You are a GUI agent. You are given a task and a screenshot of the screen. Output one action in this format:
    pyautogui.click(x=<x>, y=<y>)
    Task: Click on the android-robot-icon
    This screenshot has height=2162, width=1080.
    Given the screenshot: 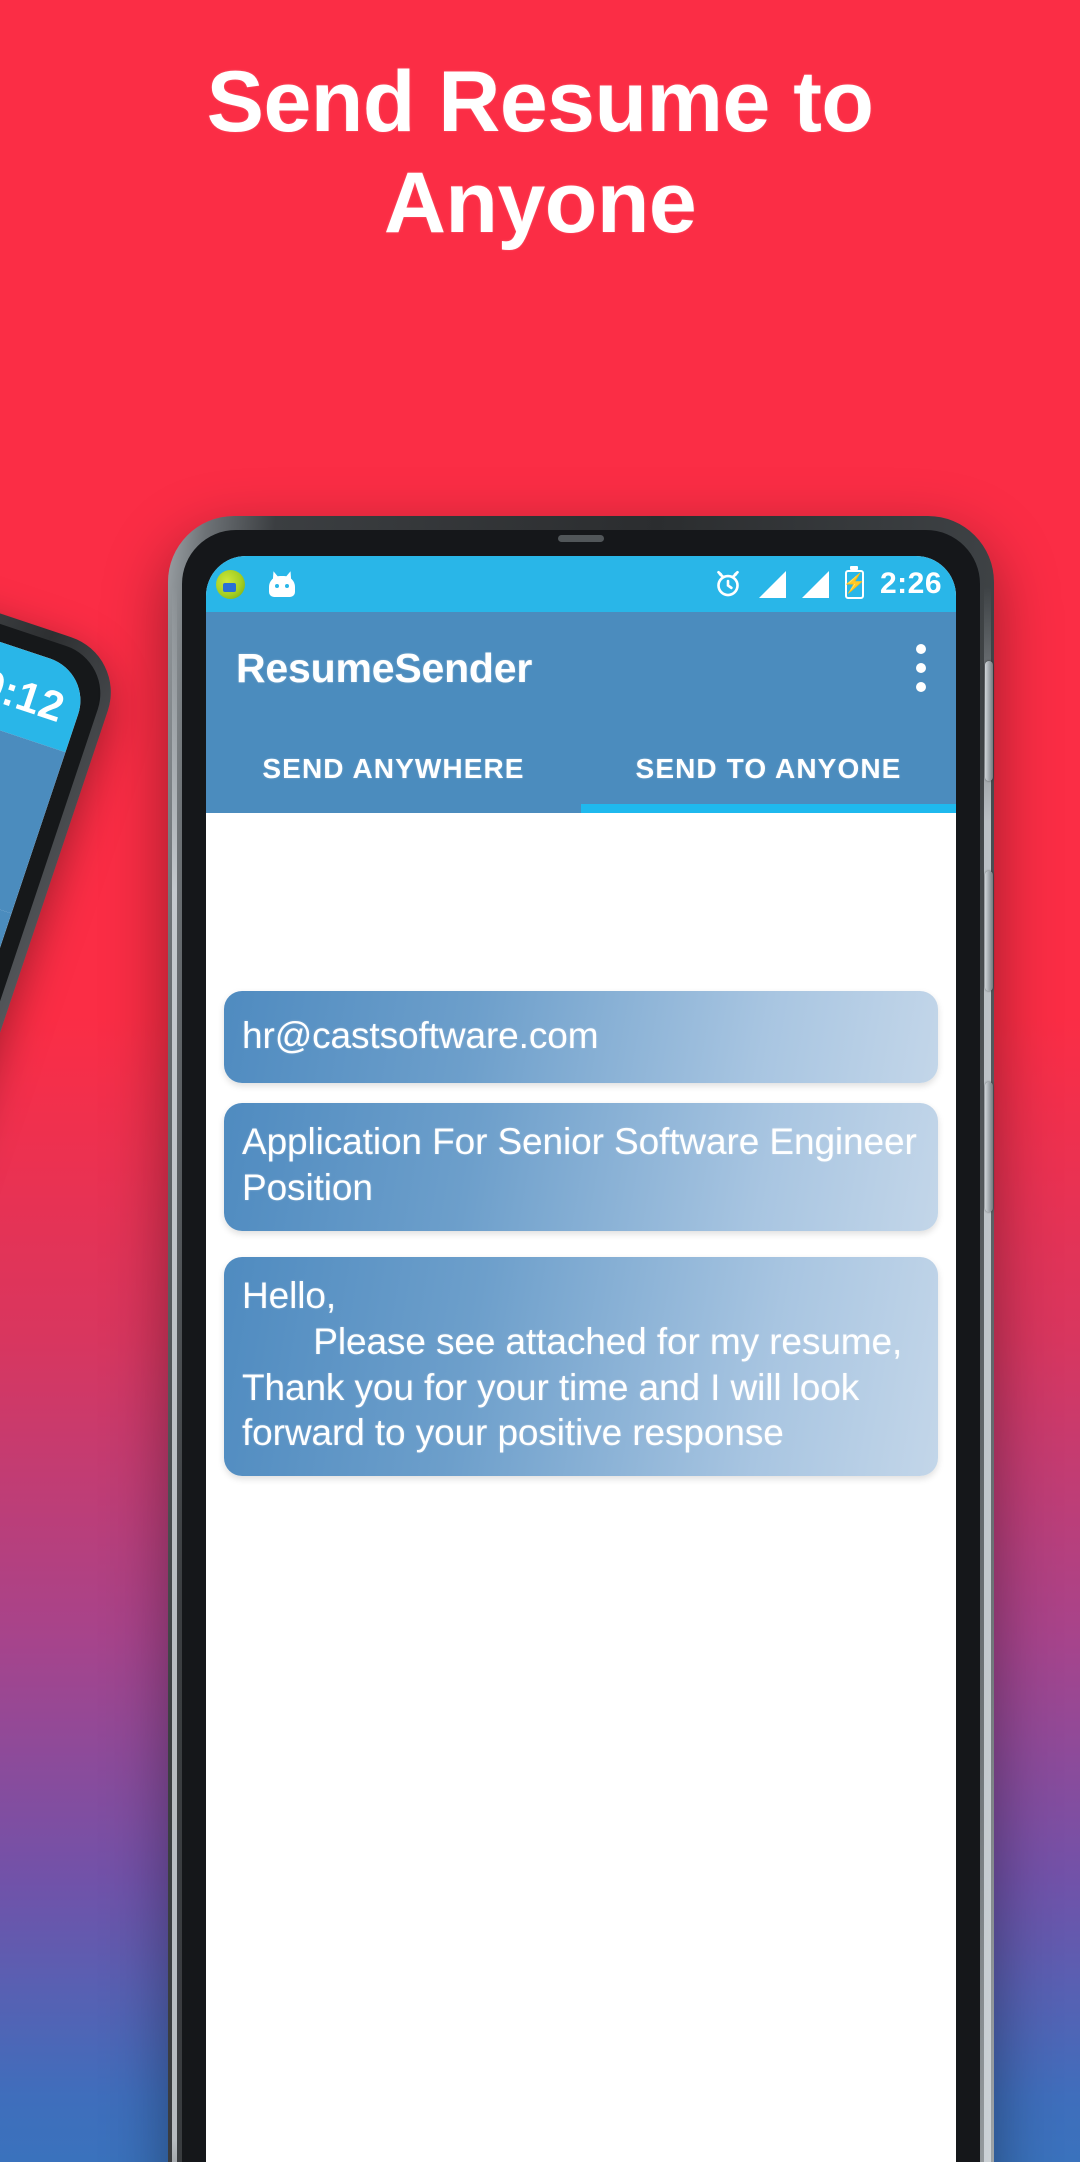 What is the action you would take?
    pyautogui.click(x=282, y=583)
    